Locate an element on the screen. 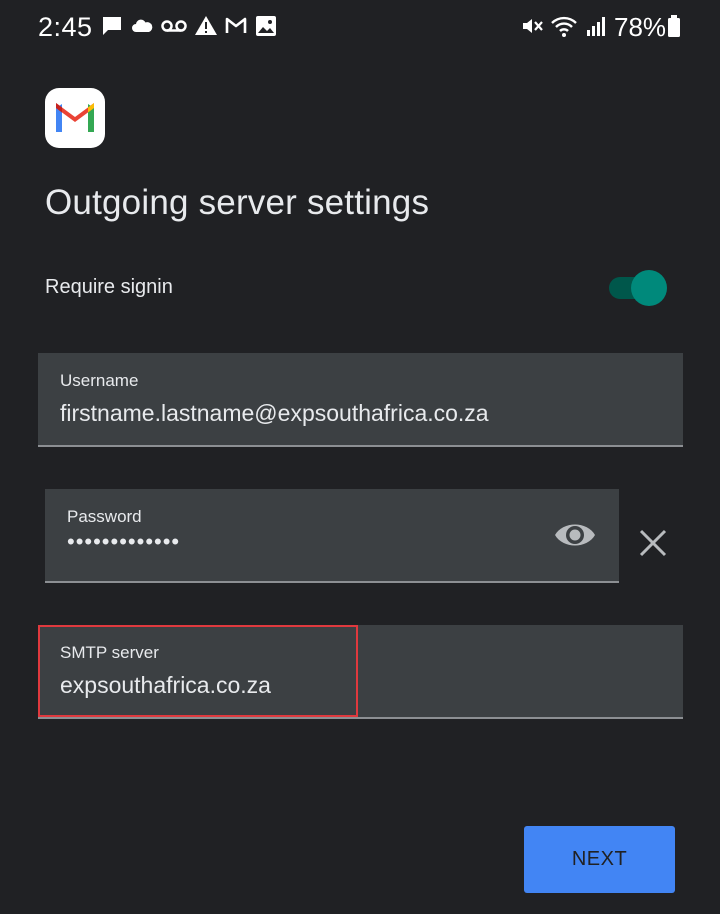  cloud-icon is located at coordinates (142, 25).